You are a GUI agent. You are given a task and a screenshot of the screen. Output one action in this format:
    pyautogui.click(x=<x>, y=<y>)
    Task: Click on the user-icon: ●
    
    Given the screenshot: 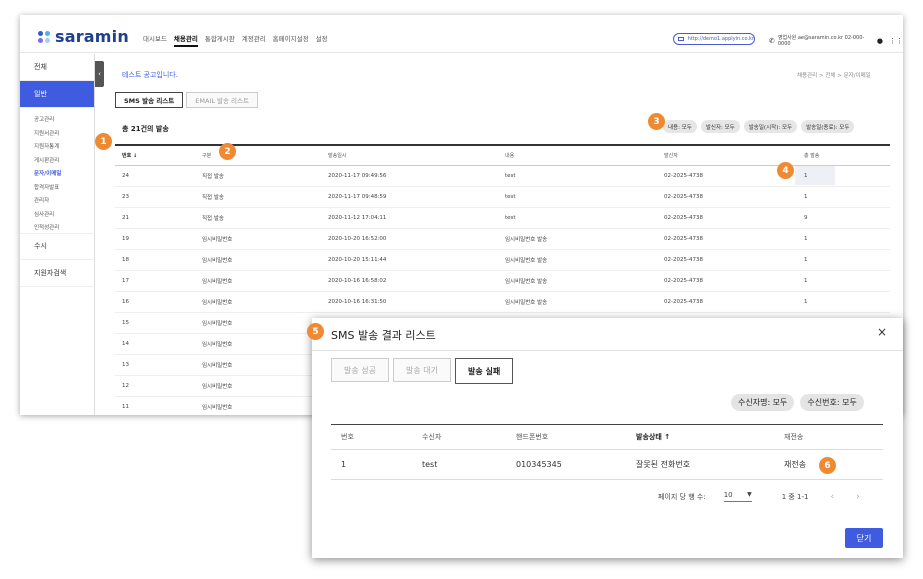 What is the action you would take?
    pyautogui.click(x=880, y=41)
    